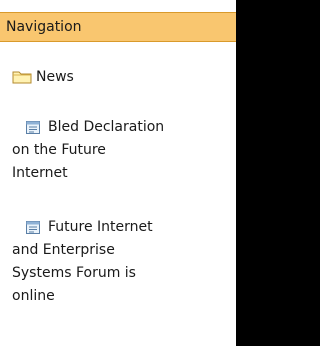 Image resolution: width=320 pixels, height=346 pixels. Describe the element at coordinates (55, 77) in the screenshot. I see `folder-label: News` at that location.